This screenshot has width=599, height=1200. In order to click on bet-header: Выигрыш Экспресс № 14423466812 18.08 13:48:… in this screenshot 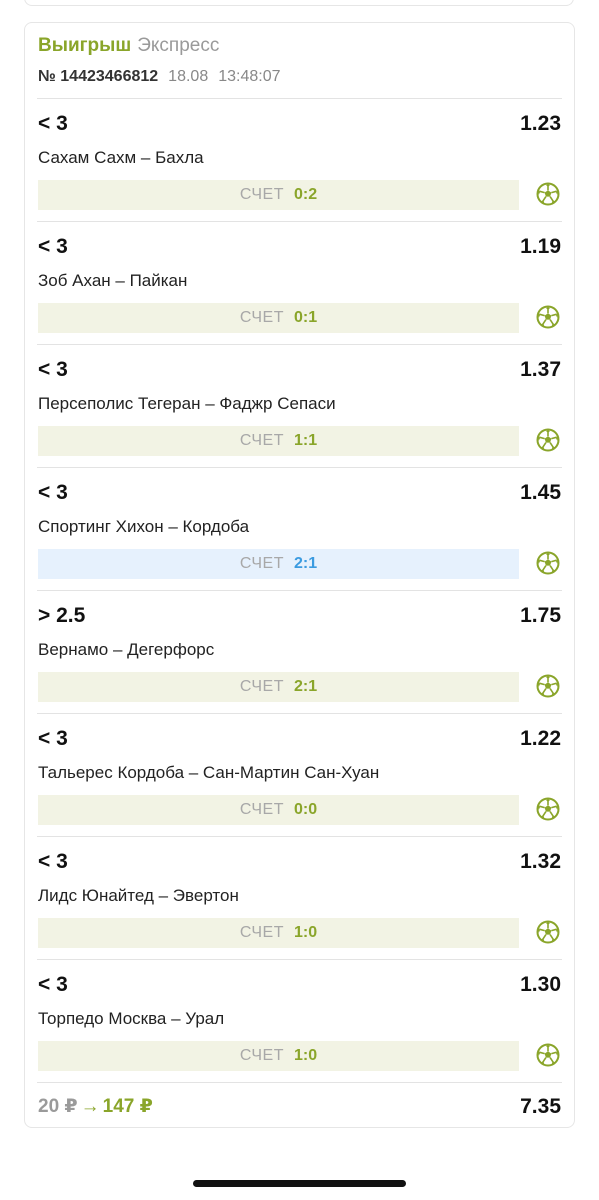, I will do `click(299, 61)`.